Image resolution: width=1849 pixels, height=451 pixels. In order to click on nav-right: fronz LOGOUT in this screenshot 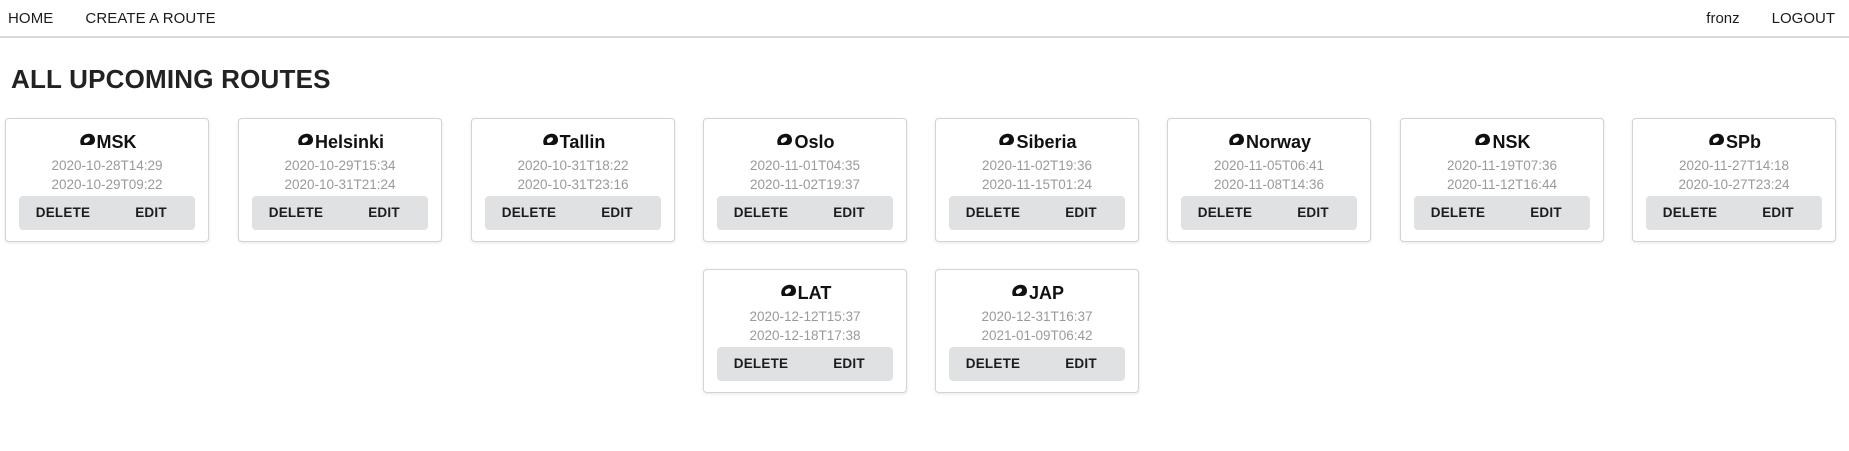, I will do `click(1773, 18)`.